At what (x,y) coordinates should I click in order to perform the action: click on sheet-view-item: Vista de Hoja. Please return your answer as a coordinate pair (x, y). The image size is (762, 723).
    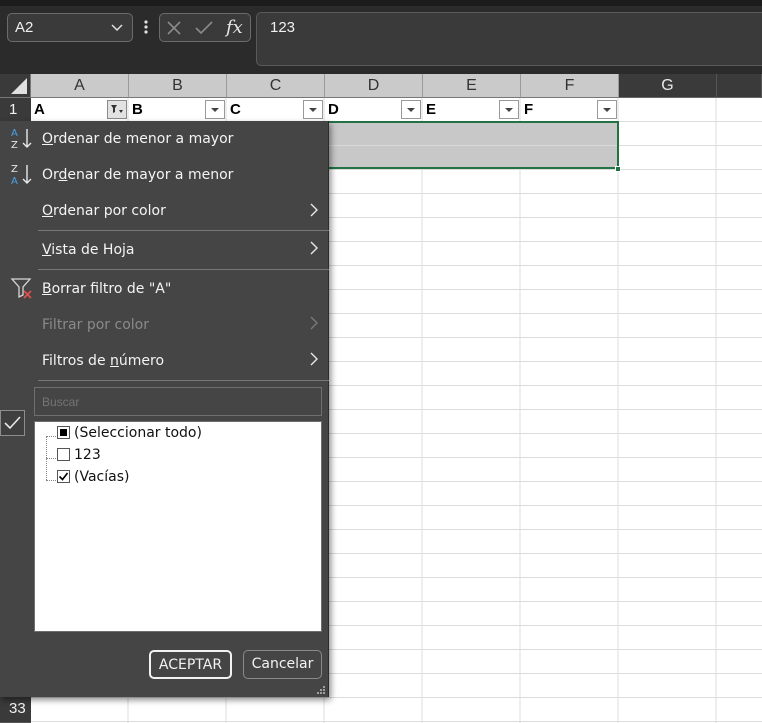
    Looking at the image, I should click on (88, 250).